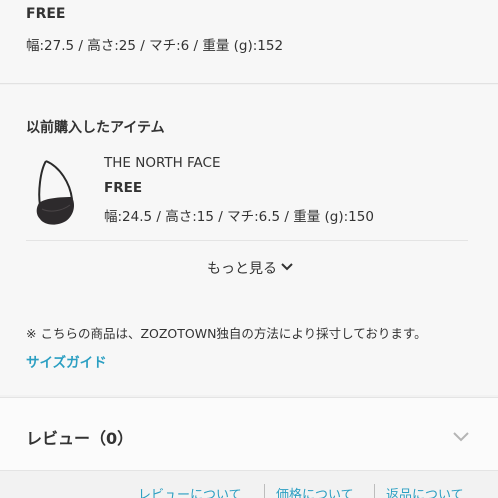  What do you see at coordinates (55, 192) in the screenshot?
I see `shoulder-bag-icon` at bounding box center [55, 192].